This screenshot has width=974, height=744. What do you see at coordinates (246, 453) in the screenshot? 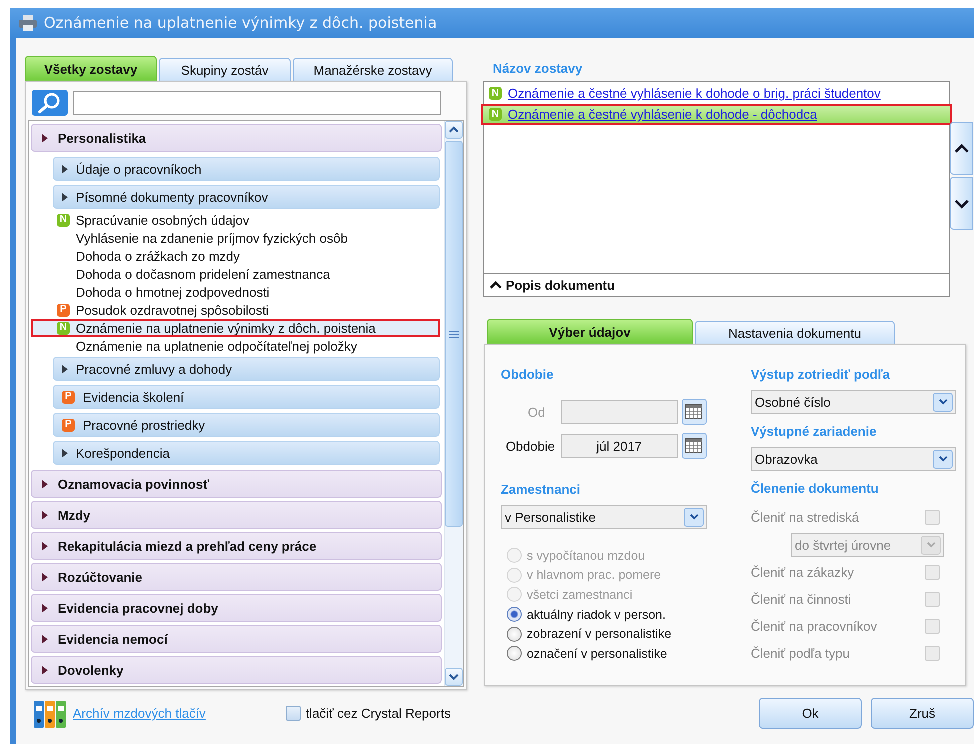
I see `tree-folder: Korešpondencia` at bounding box center [246, 453].